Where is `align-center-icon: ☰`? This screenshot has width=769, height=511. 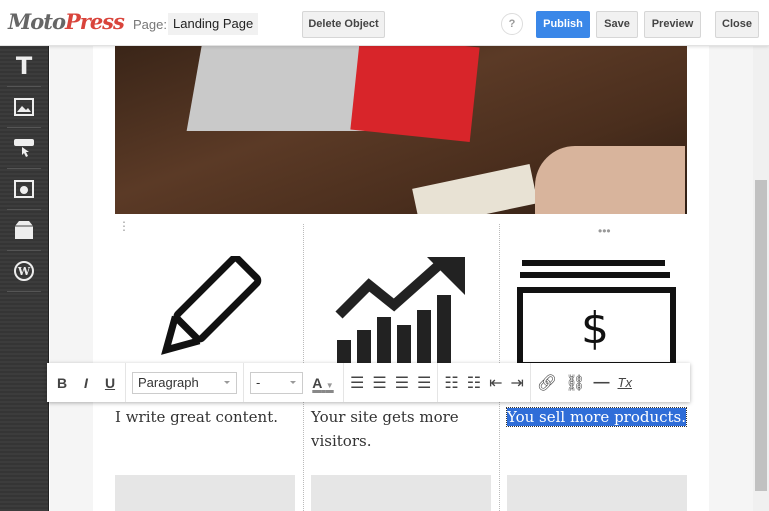 align-center-icon: ☰ is located at coordinates (379, 383).